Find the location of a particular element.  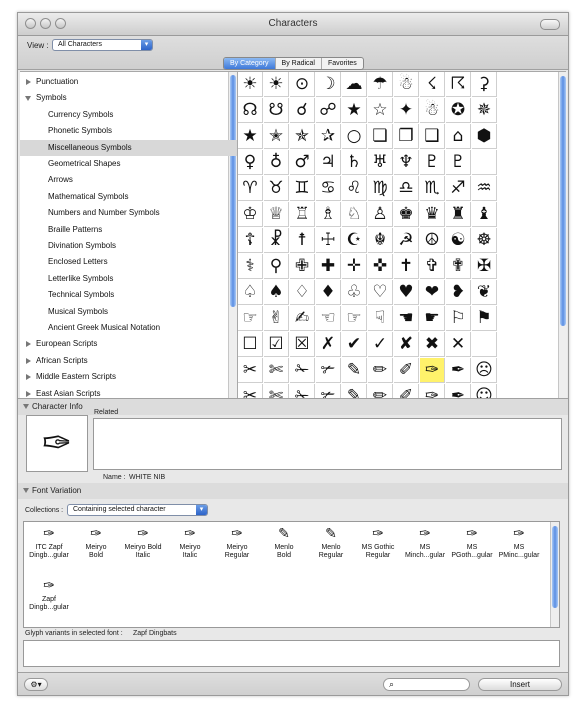

character-cell: ☍ is located at coordinates (328, 110).